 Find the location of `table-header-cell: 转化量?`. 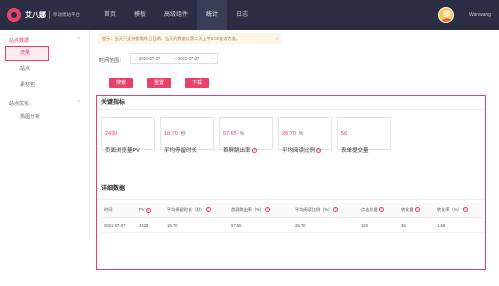

table-header-cell: 转化量? is located at coordinates (410, 210).